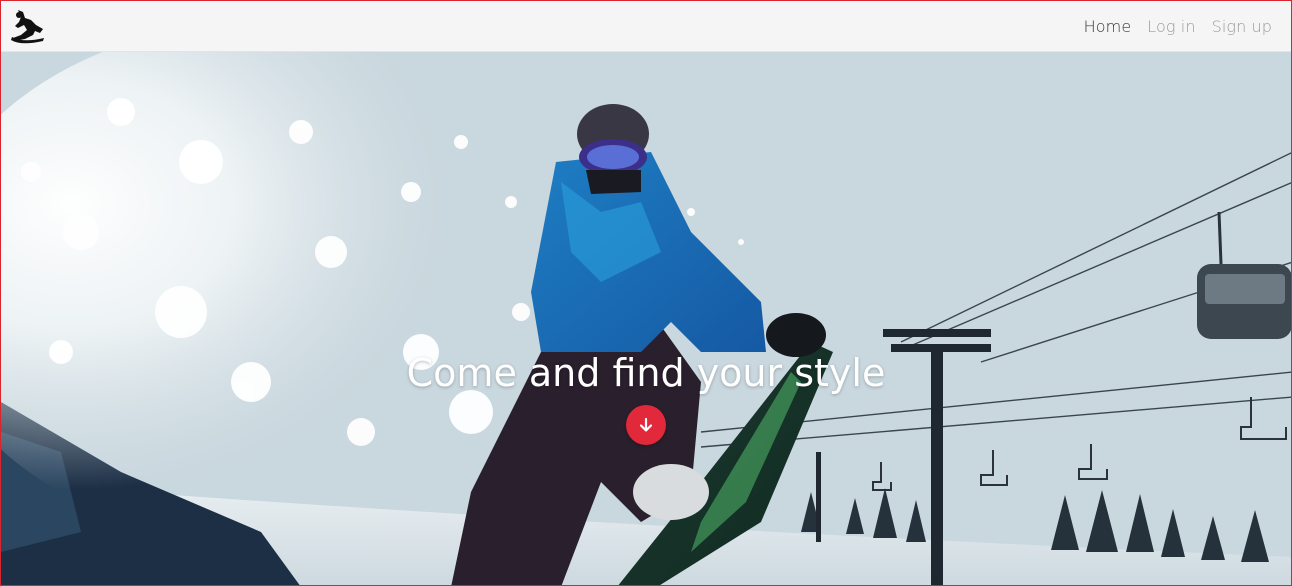 The width and height of the screenshot is (1292, 586). What do you see at coordinates (1108, 26) in the screenshot?
I see `nav-home-link: Home` at bounding box center [1108, 26].